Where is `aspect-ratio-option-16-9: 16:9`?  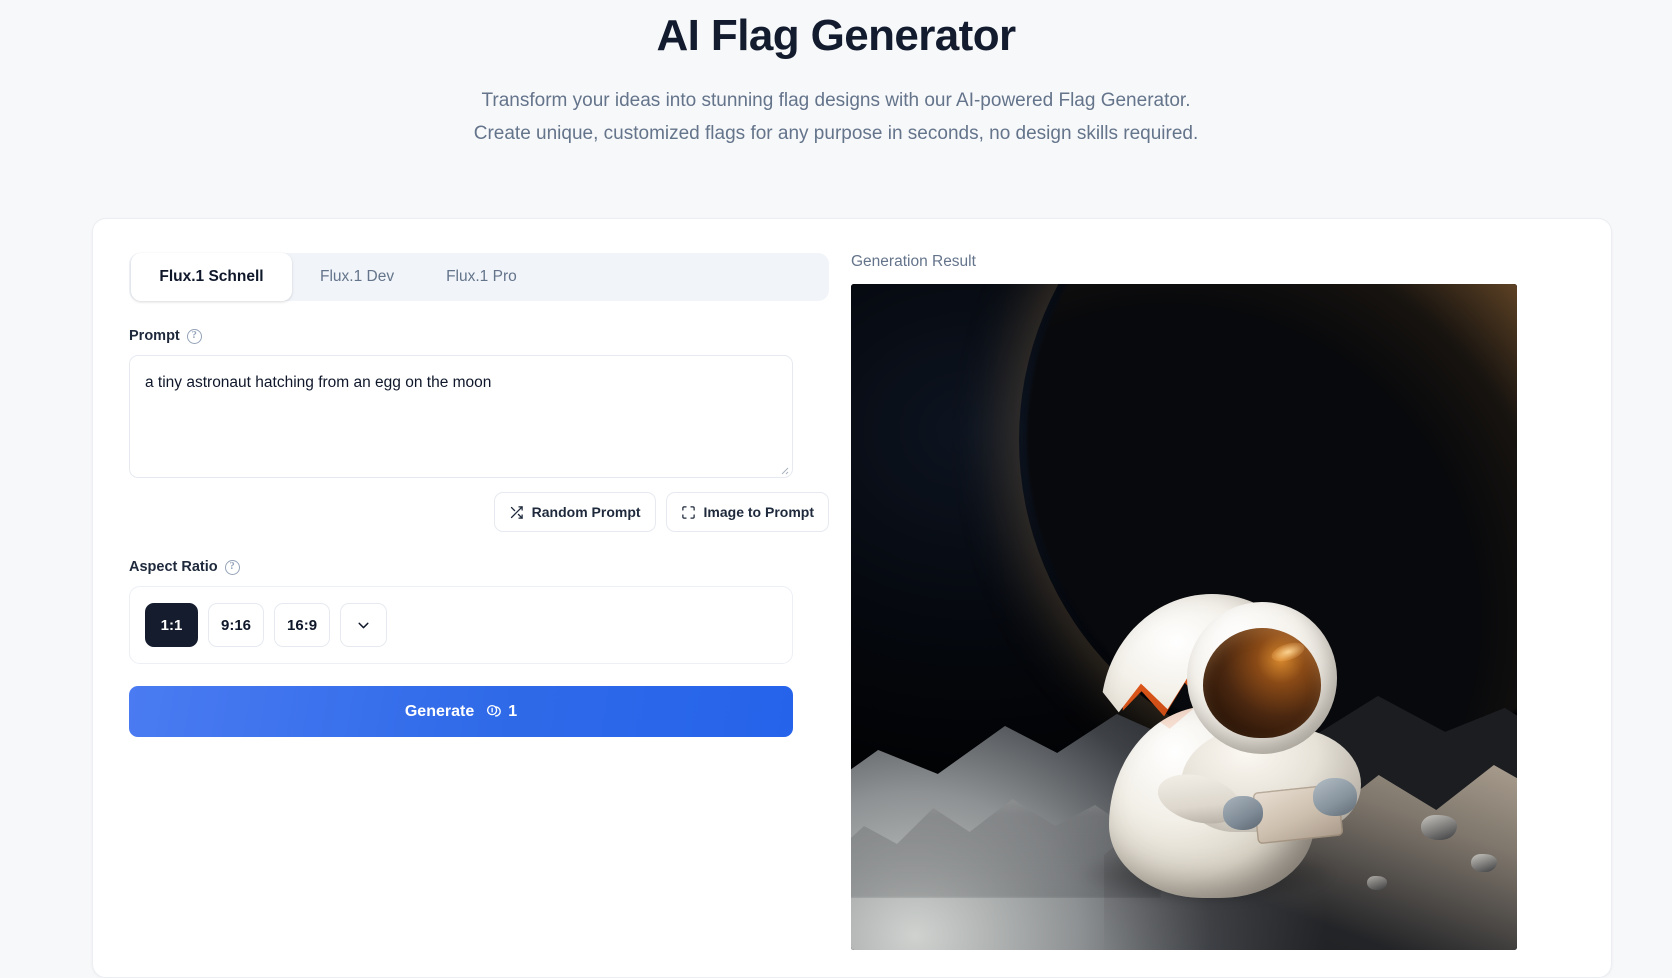 aspect-ratio-option-16-9: 16:9 is located at coordinates (302, 625).